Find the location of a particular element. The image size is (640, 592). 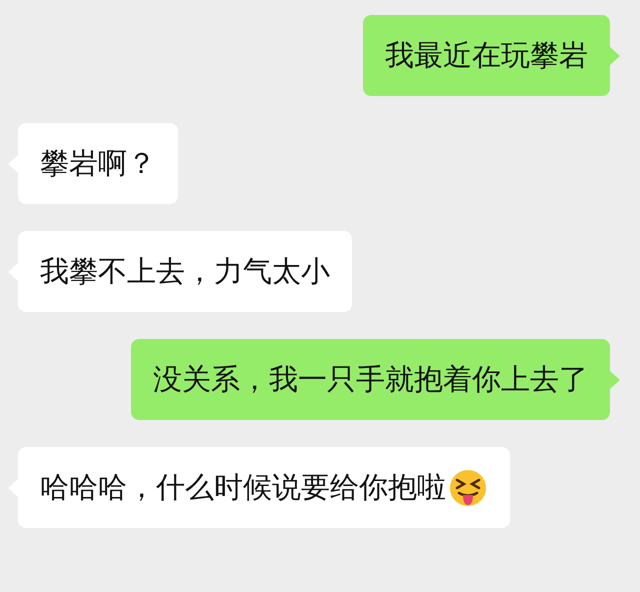

message-text: 没关系，我一只手就抱着你上去了 is located at coordinates (370, 379).